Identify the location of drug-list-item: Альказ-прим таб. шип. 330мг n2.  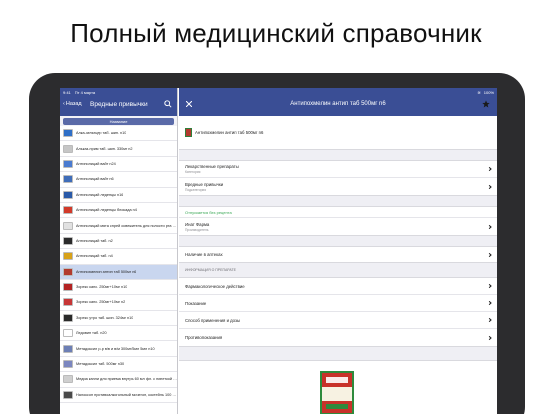
(118, 149).